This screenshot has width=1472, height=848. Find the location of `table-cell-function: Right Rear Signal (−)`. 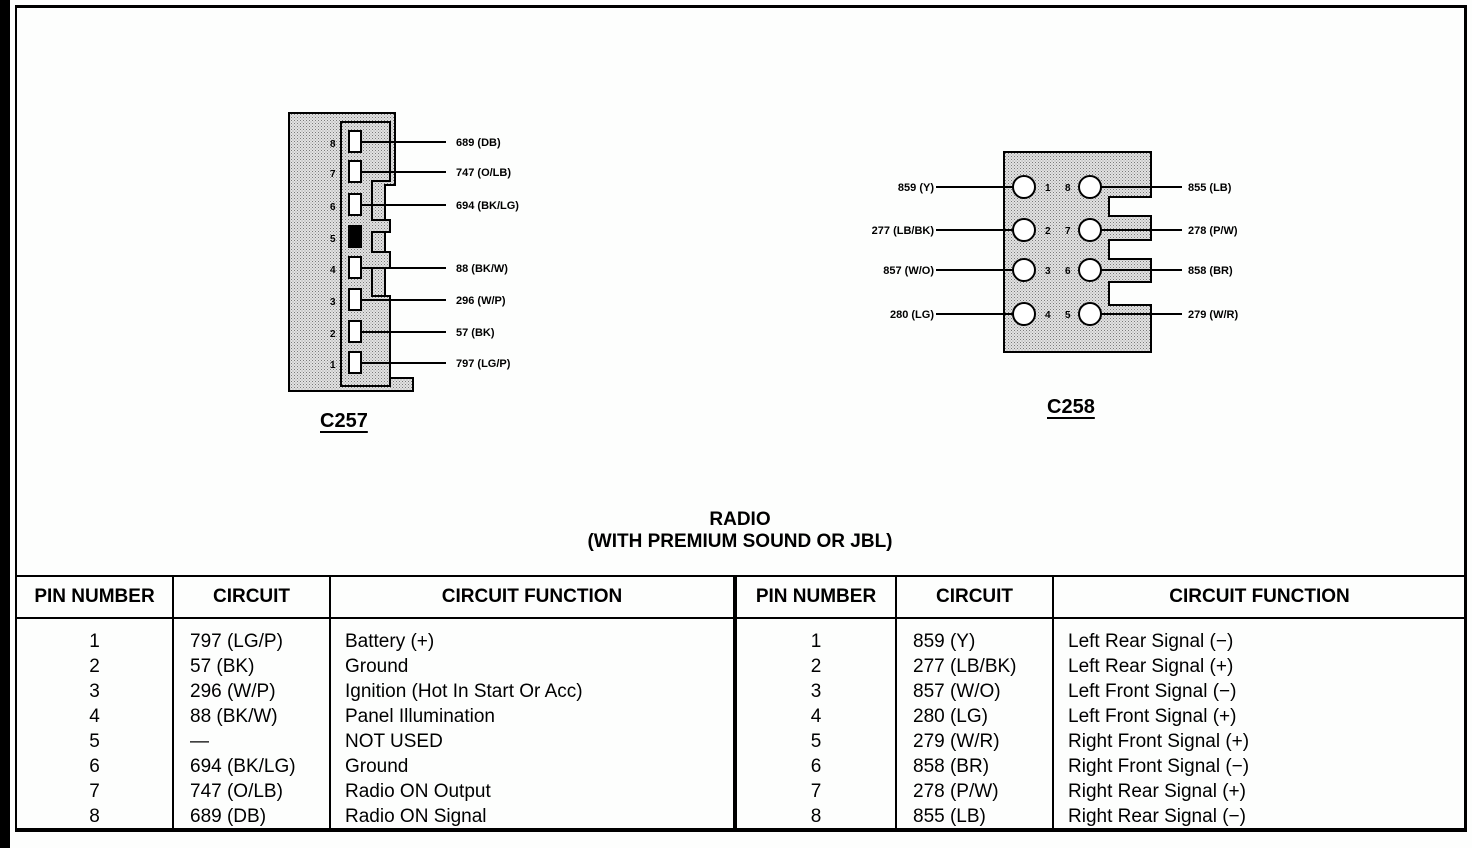

table-cell-function: Right Rear Signal (−) is located at coordinates (1157, 816).